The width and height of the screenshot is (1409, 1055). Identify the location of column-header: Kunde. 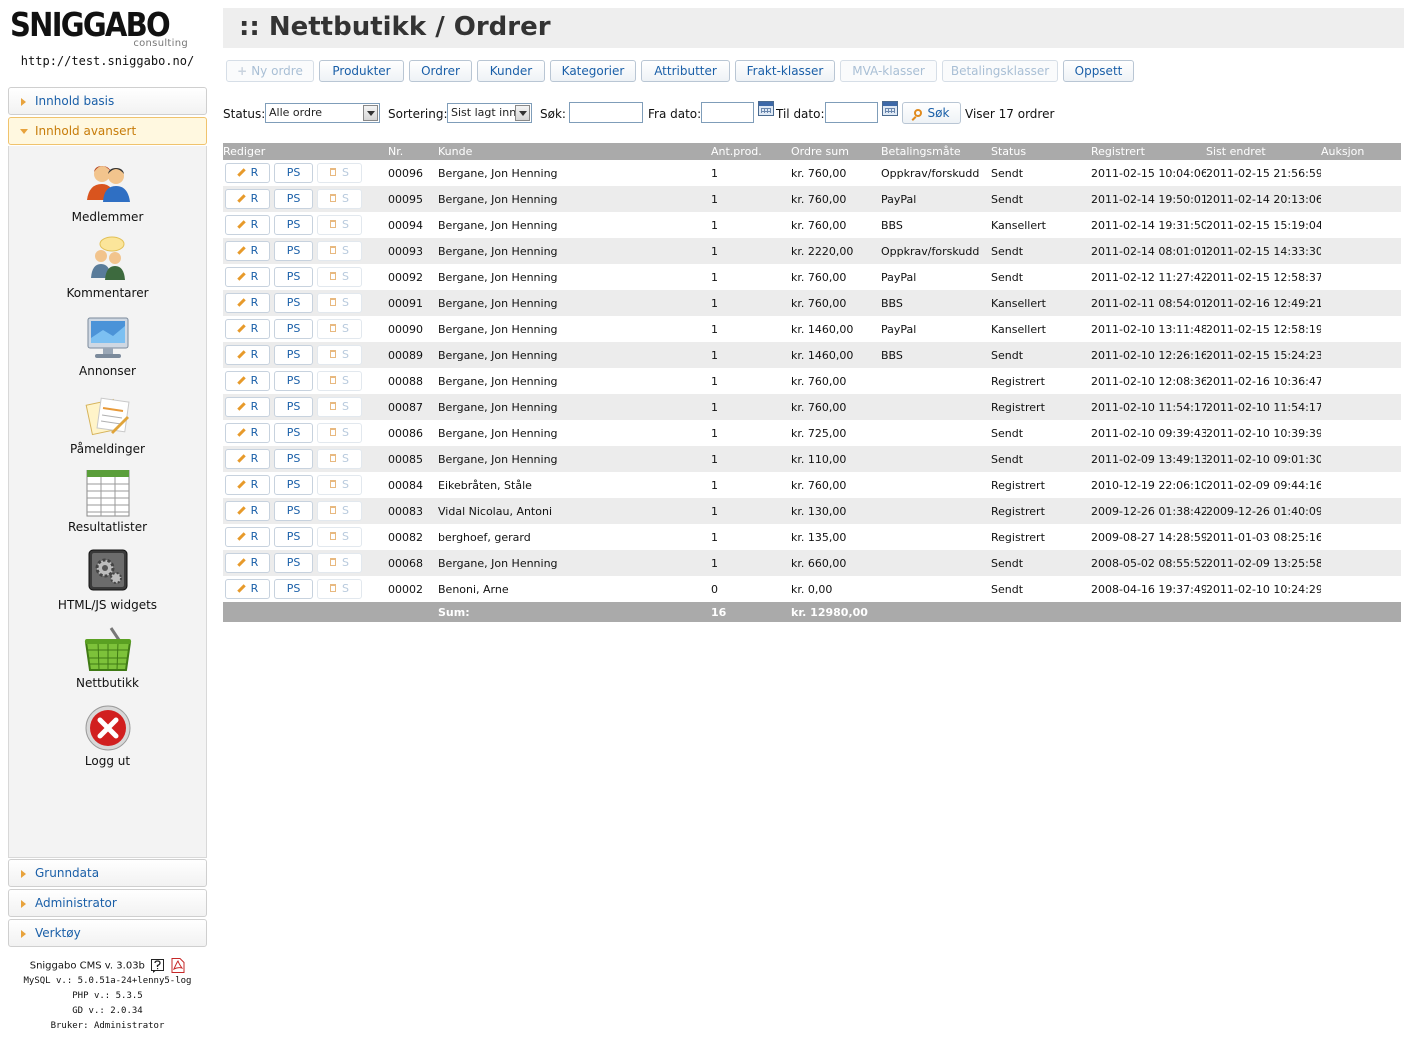
(574, 151).